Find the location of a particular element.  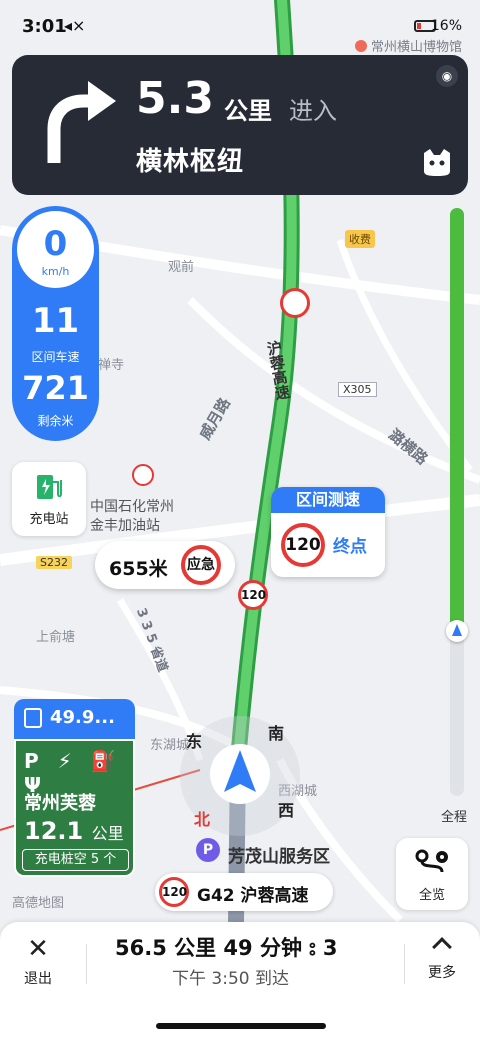

map-label-chansi: 禅寺 is located at coordinates (111, 365).